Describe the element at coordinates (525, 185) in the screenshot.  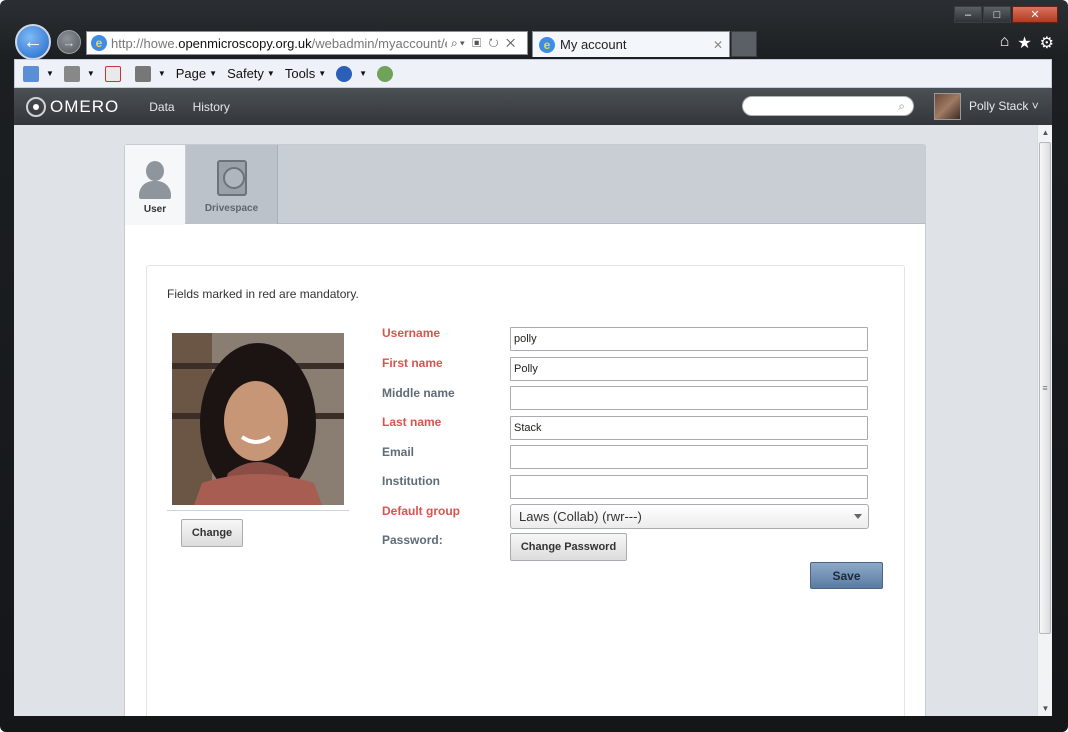
I see `account-tabs: User Drivespace` at that location.